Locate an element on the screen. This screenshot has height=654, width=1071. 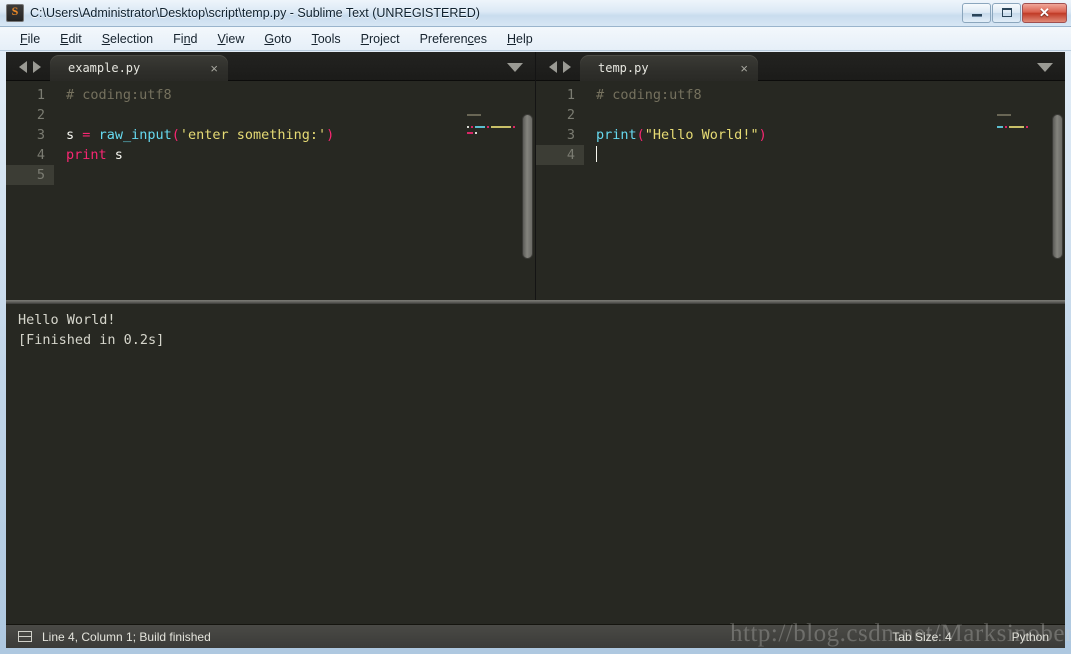
menu-item-preferences: Preferences is located at coordinates (453, 39).